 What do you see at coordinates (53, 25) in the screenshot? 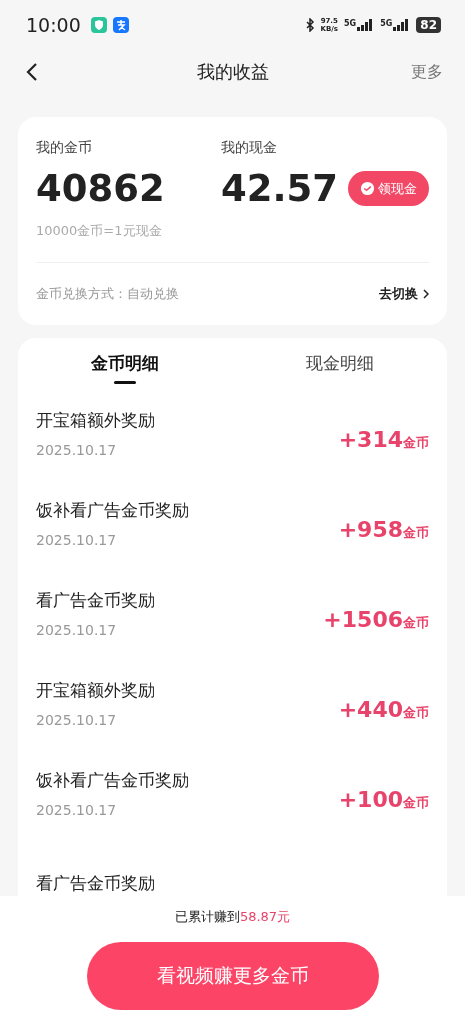
I see `status-time: 10:00` at bounding box center [53, 25].